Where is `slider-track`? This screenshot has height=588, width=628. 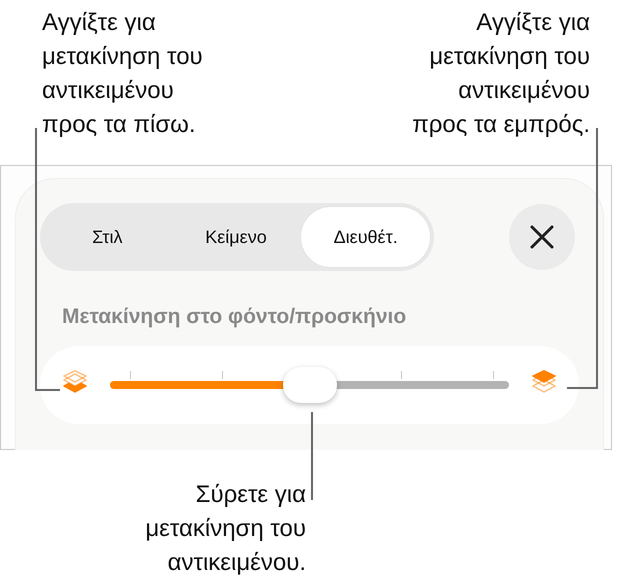 slider-track is located at coordinates (309, 385).